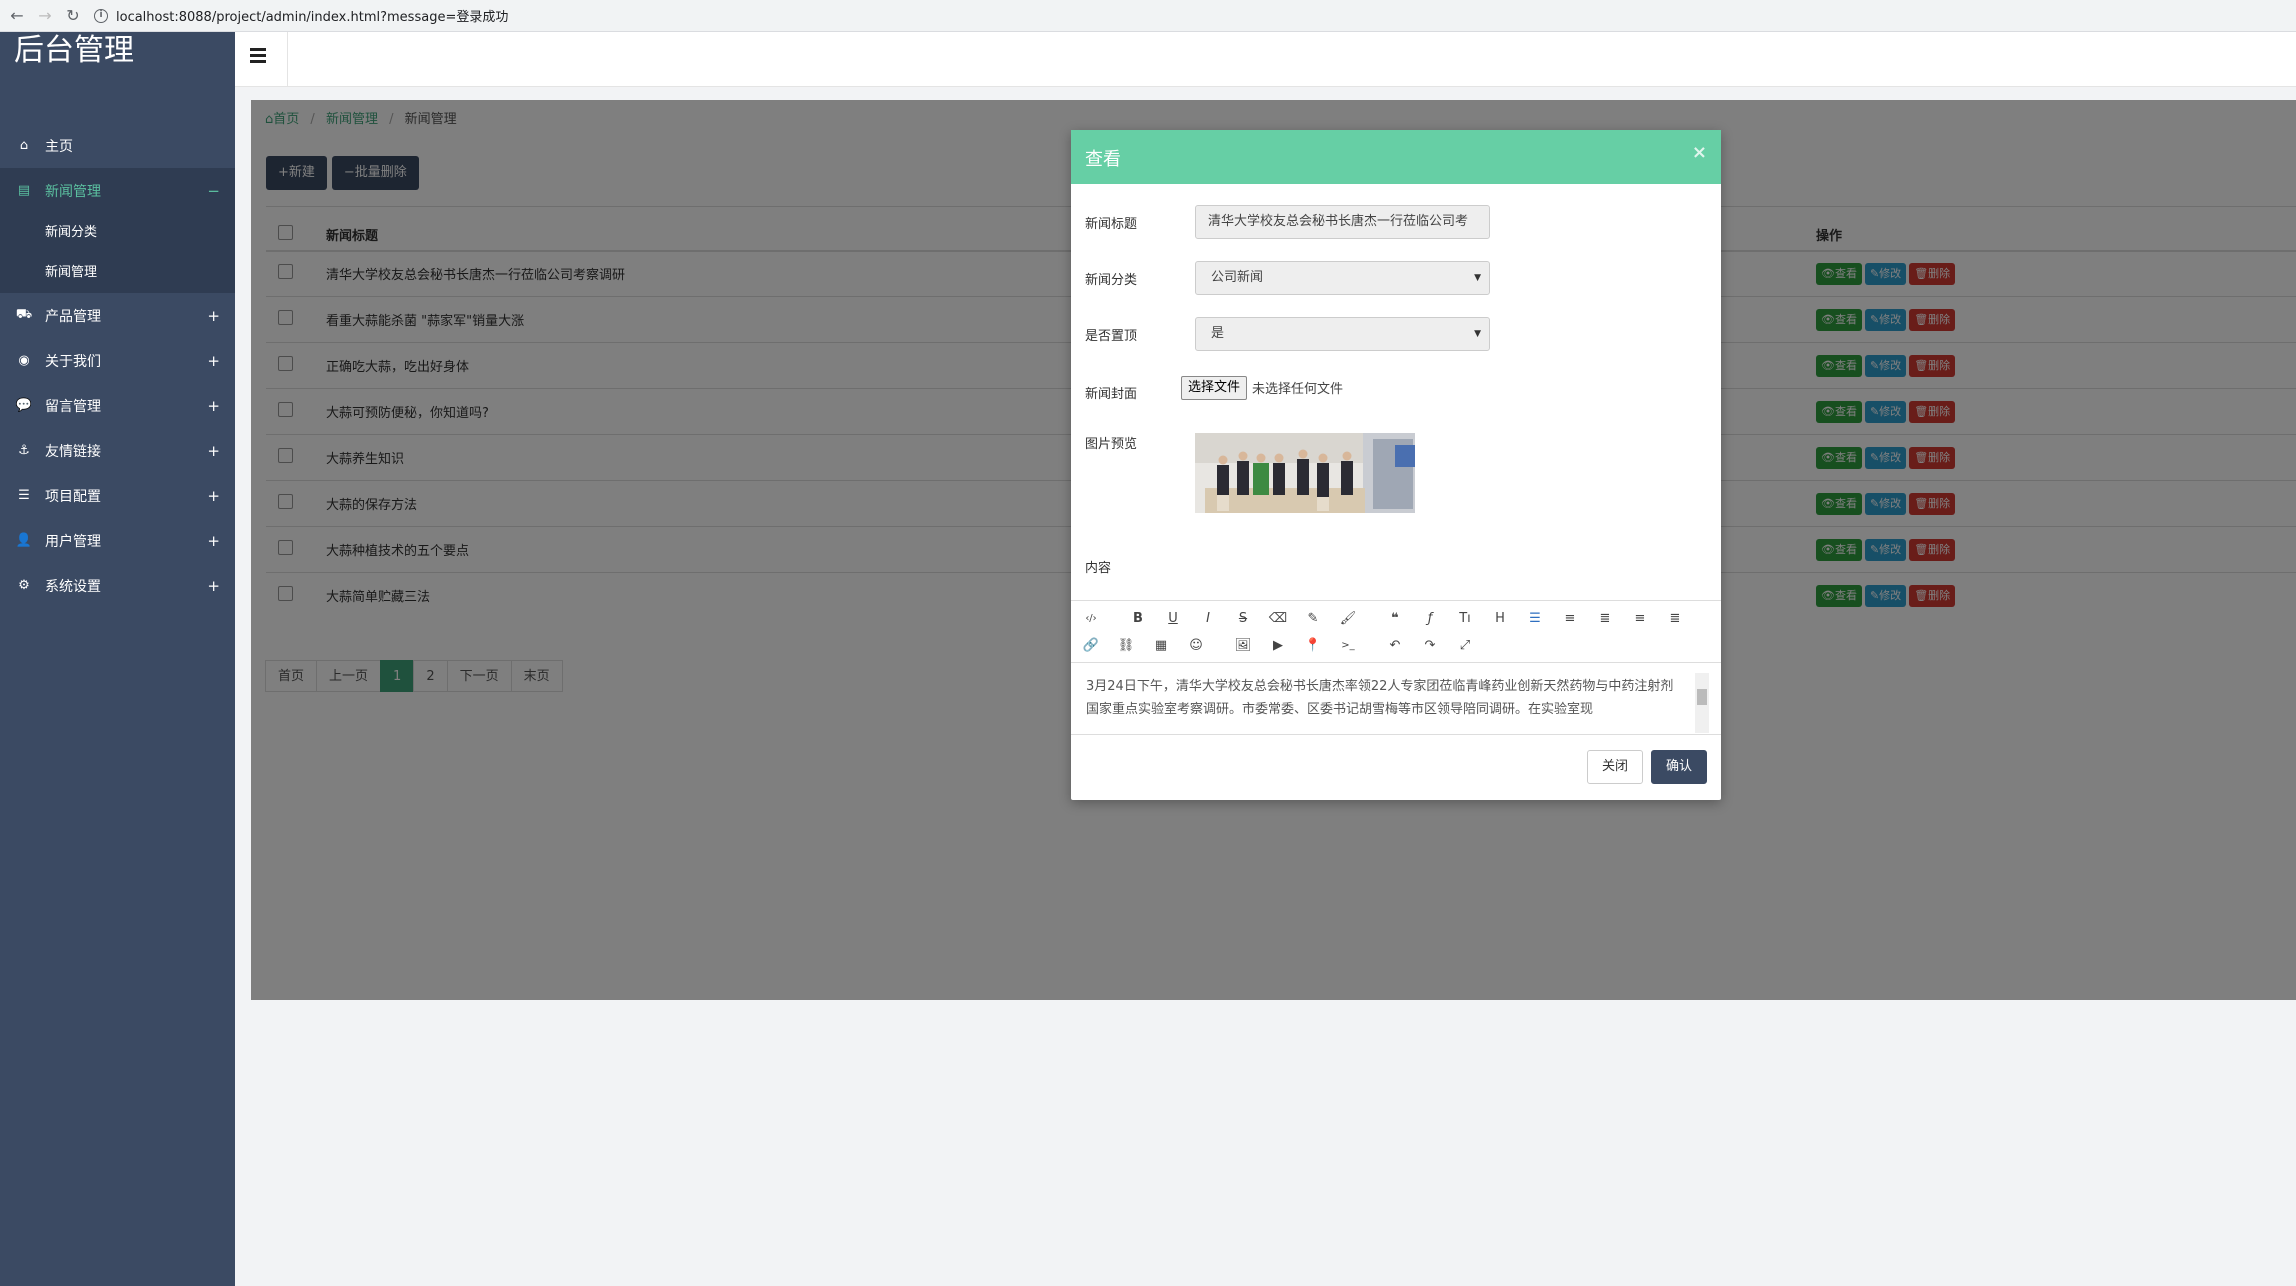 This screenshot has width=2296, height=1286. Describe the element at coordinates (73, 16) in the screenshot. I see `reload-icon: ↻` at that location.